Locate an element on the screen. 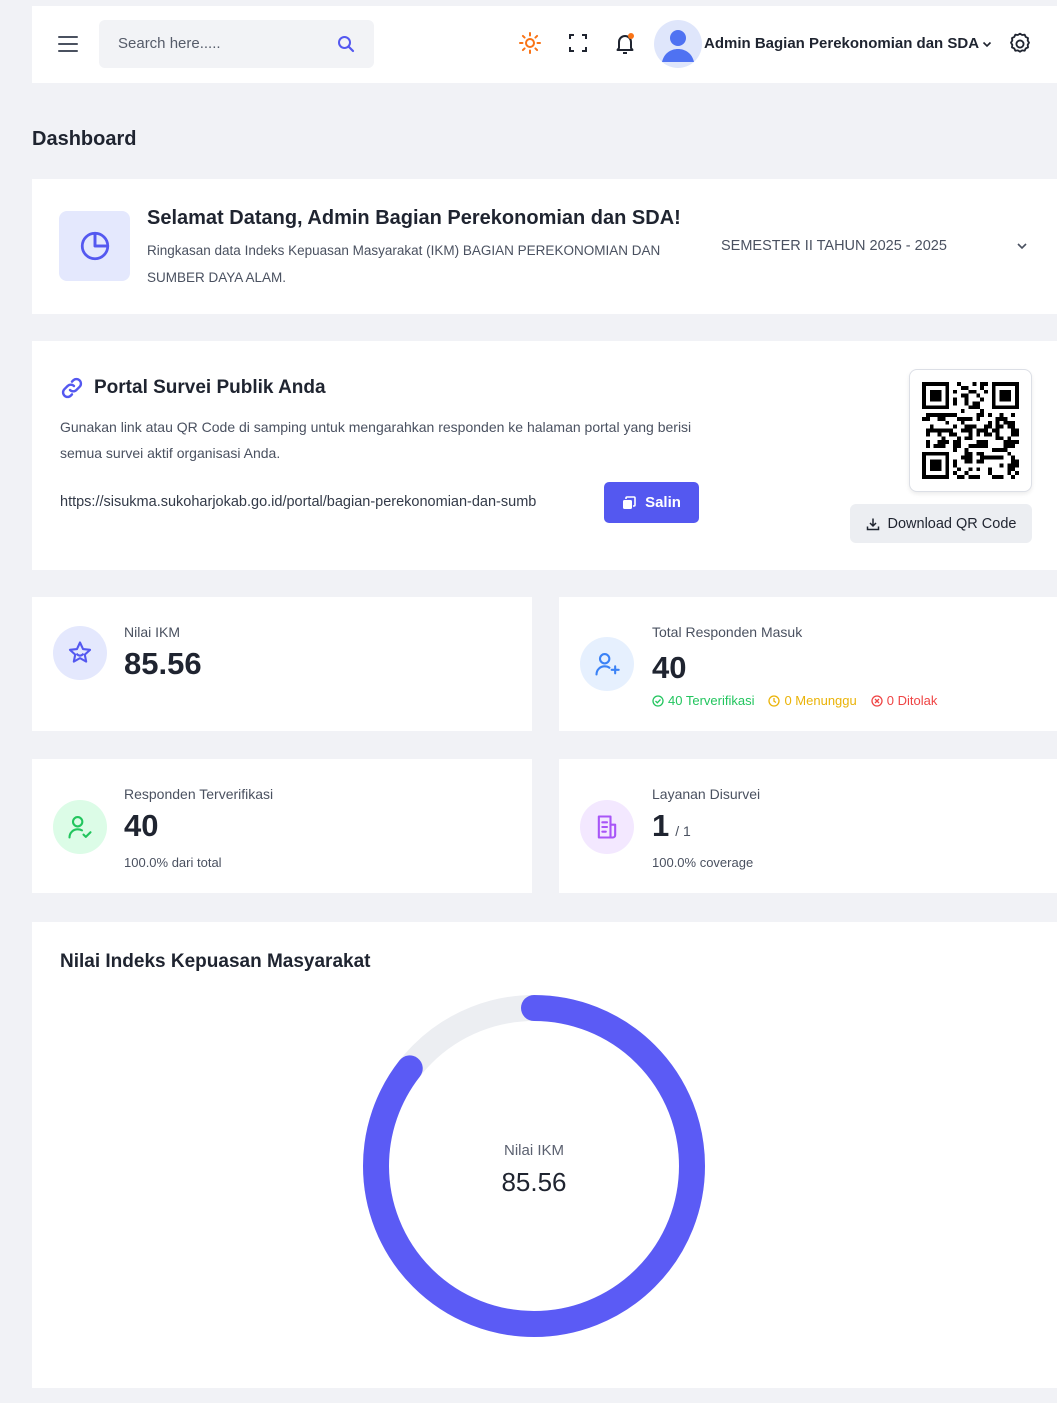  services-count: 1 is located at coordinates (661, 825).